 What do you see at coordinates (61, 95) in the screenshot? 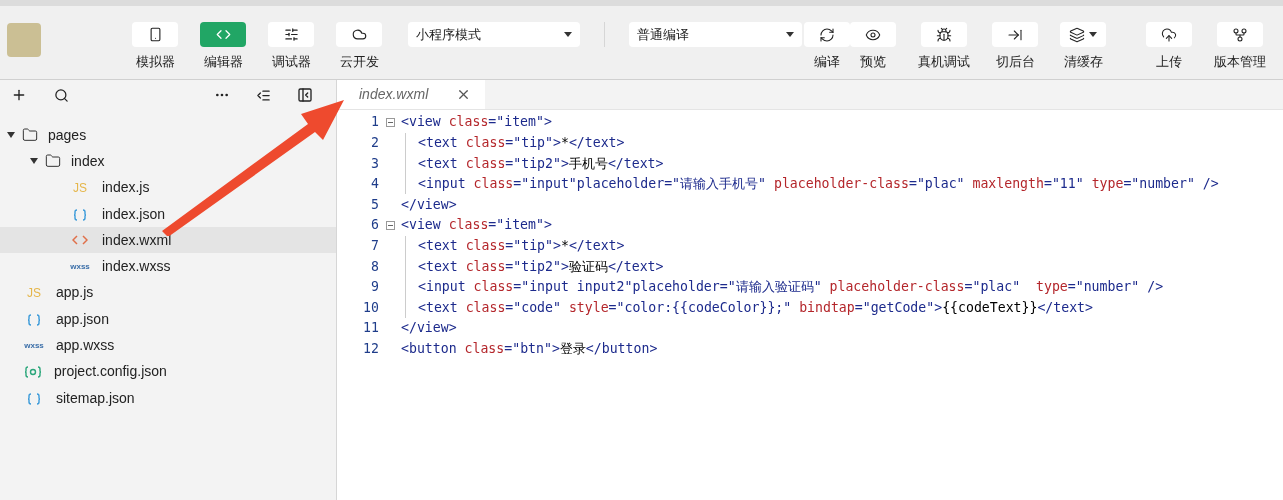
I see `search-icon` at bounding box center [61, 95].